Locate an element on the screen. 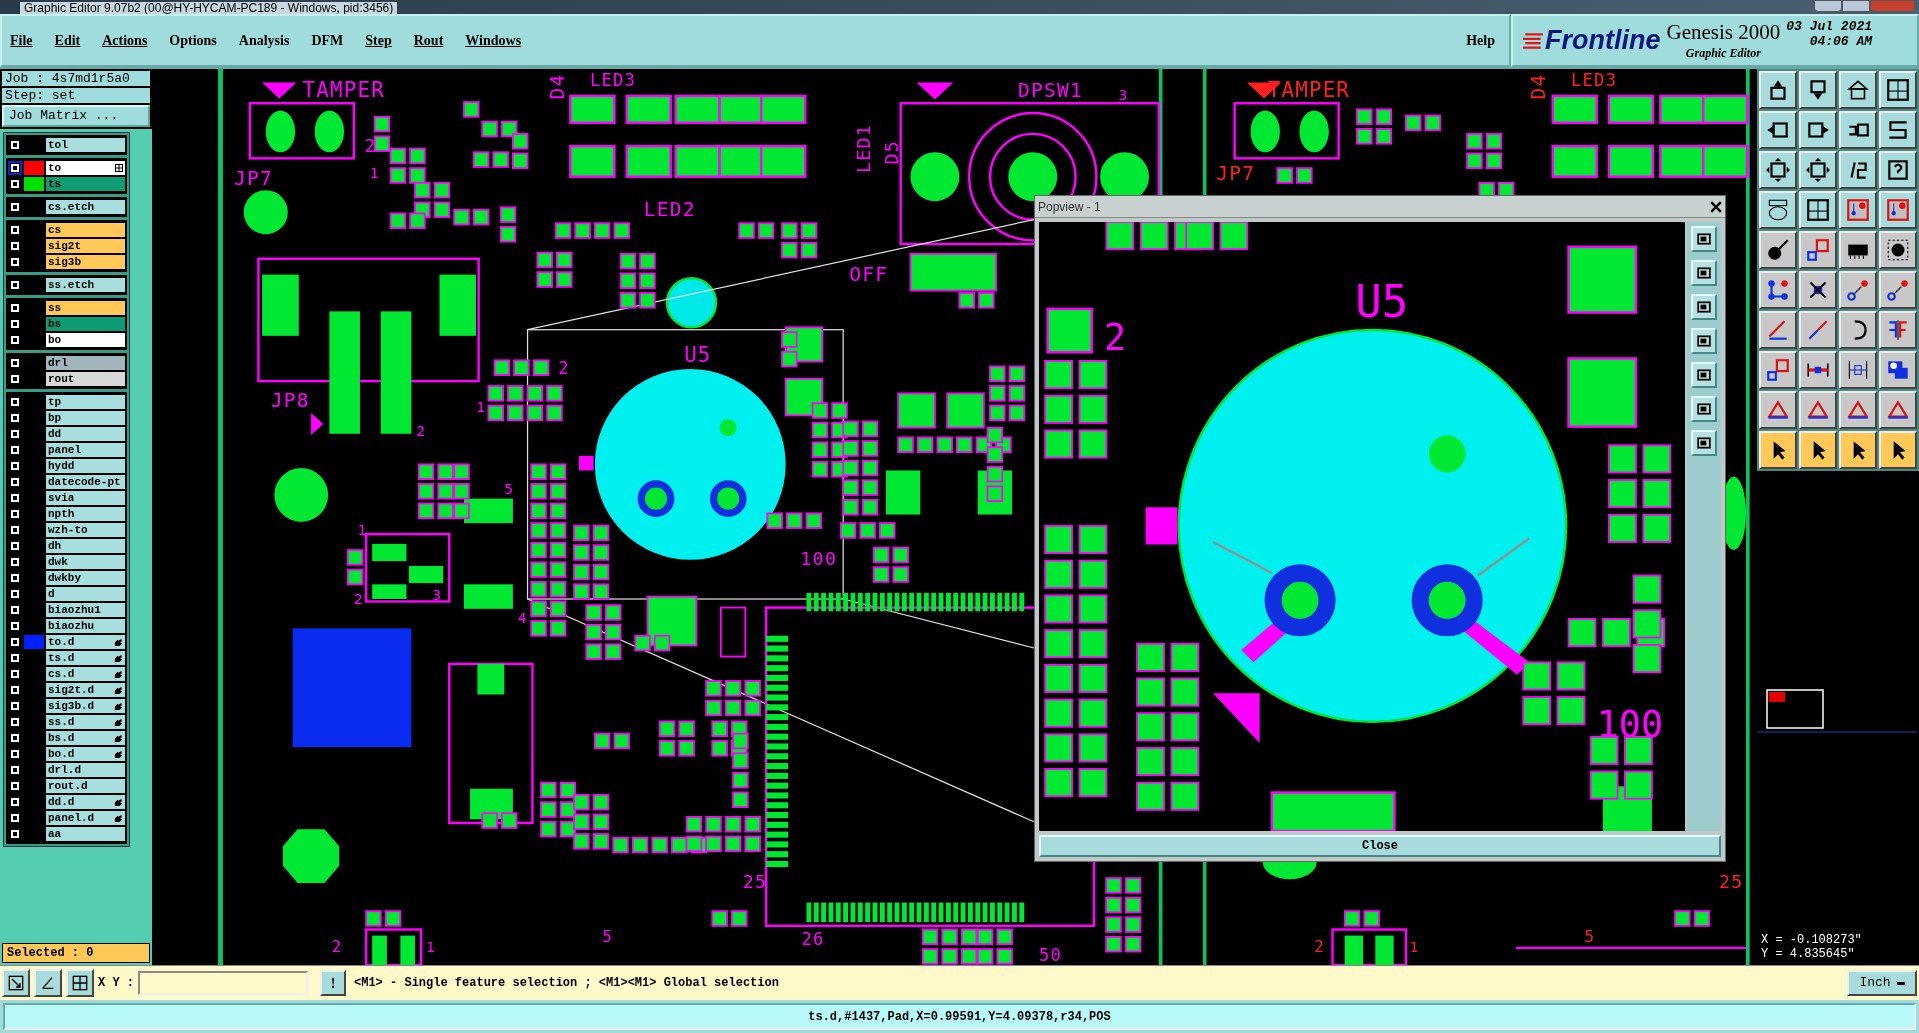 The width and height of the screenshot is (1919, 1033). layer-item: ss is located at coordinates (85, 308).